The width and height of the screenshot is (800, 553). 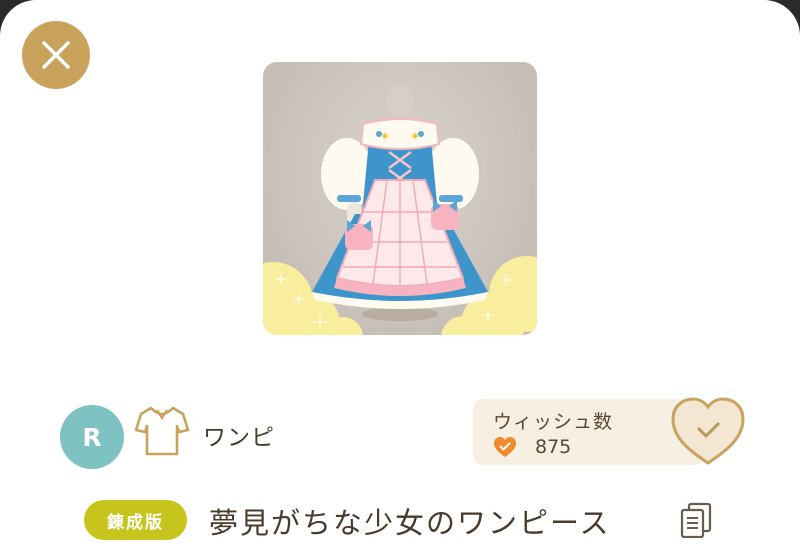 I want to click on shirt-icon, so click(x=162, y=431).